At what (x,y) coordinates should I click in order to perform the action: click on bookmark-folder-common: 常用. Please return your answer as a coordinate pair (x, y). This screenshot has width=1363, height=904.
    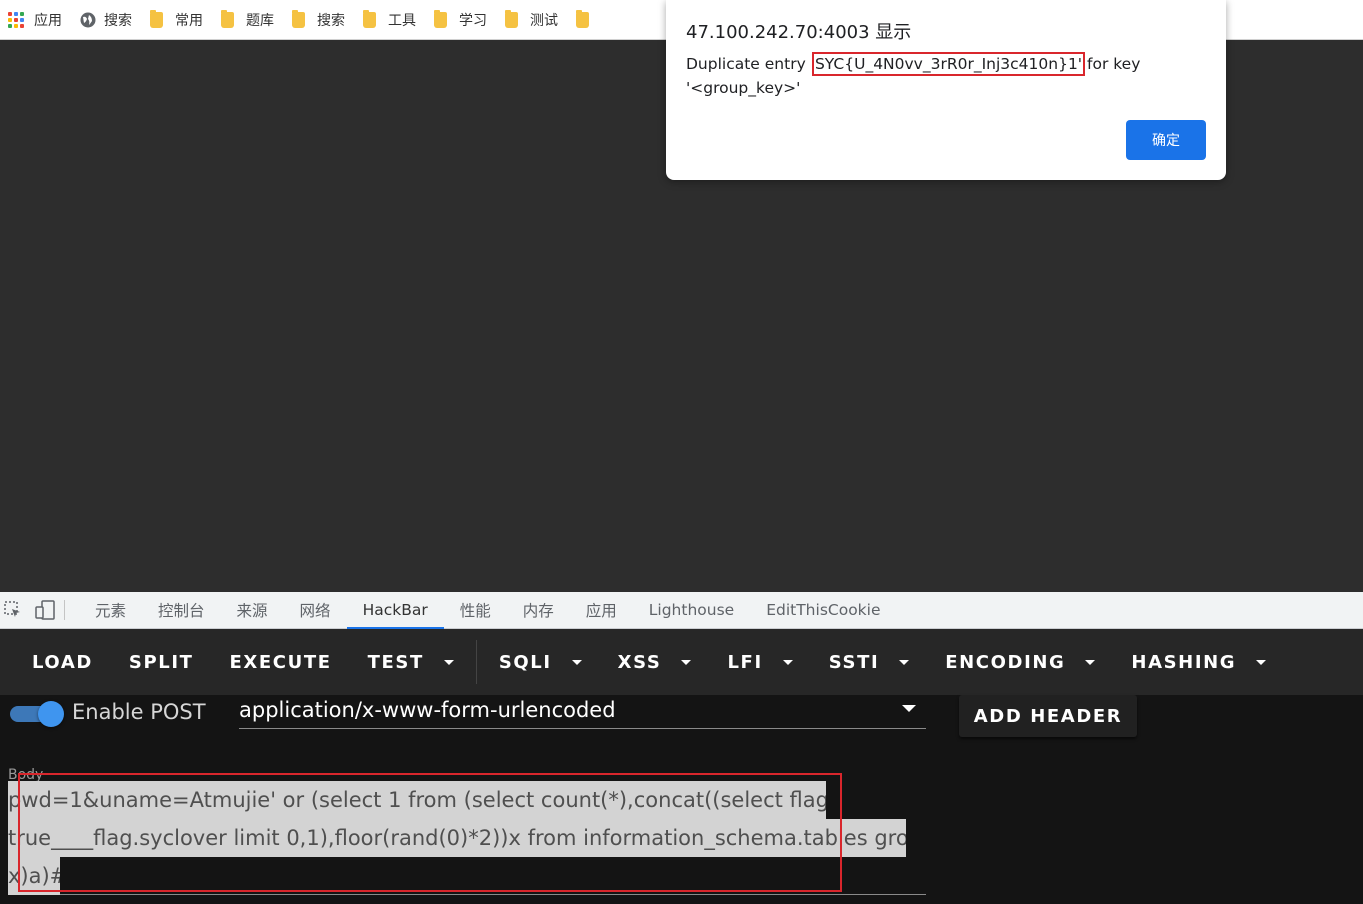
    Looking at the image, I should click on (180, 20).